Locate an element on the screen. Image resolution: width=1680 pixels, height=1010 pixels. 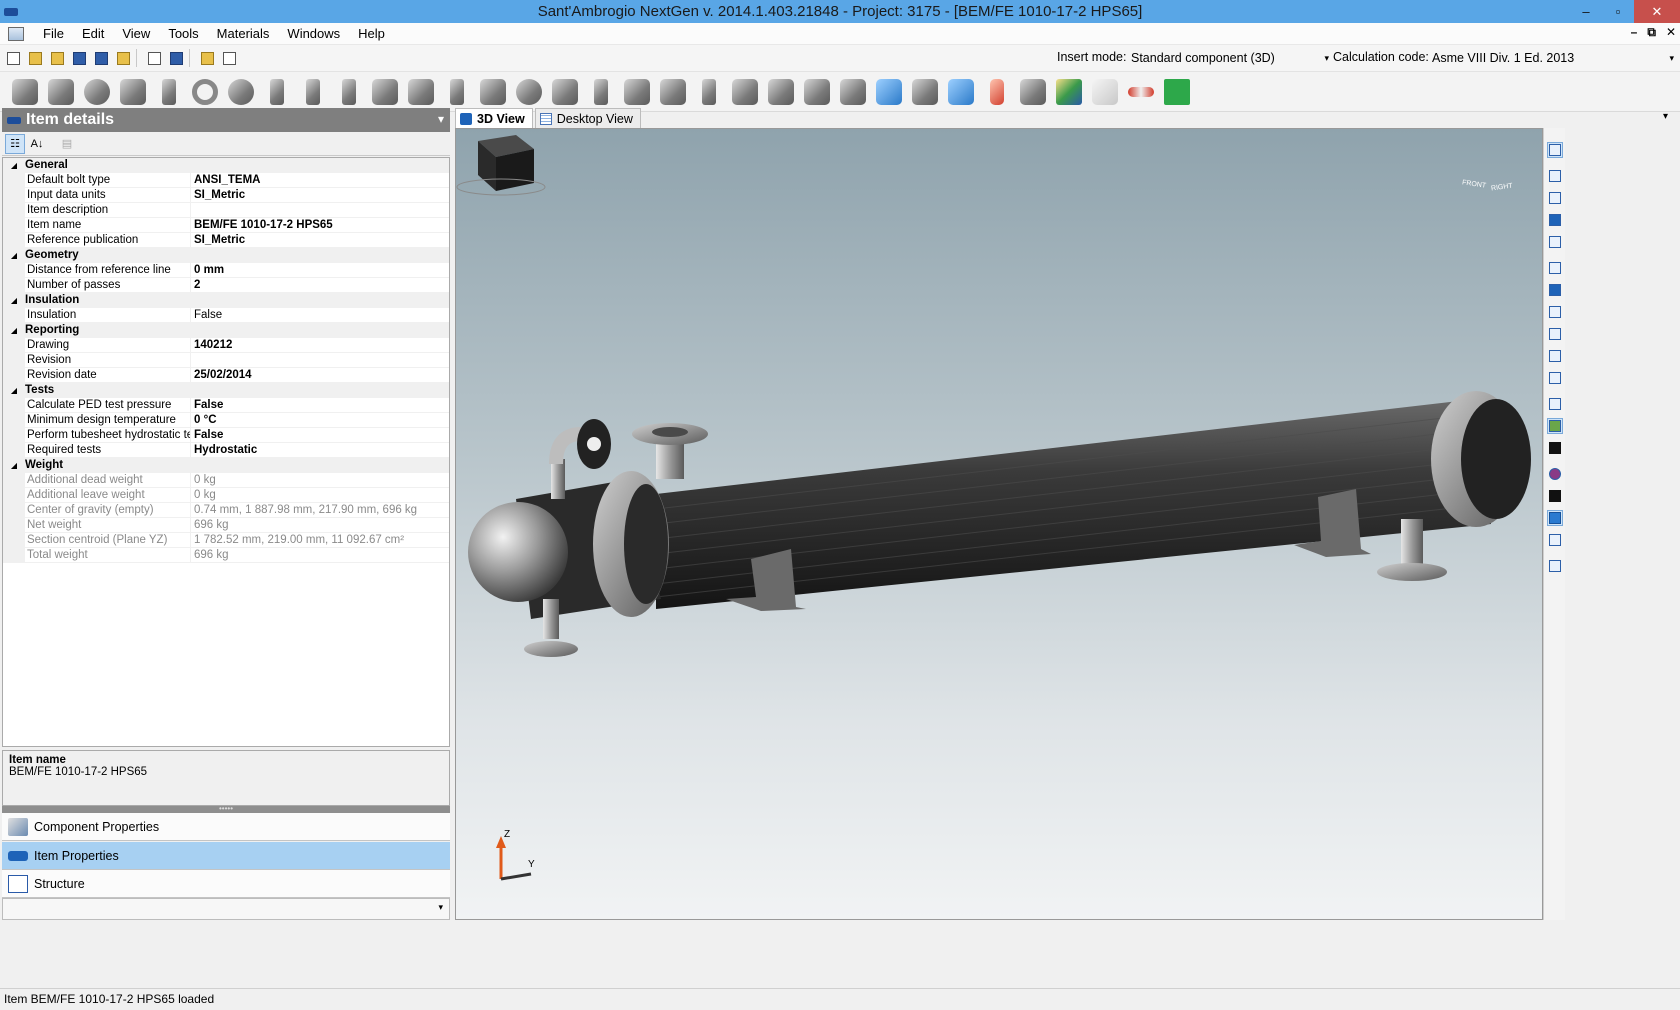
property-value: Hydrostatic is located at coordinates (320, 450).